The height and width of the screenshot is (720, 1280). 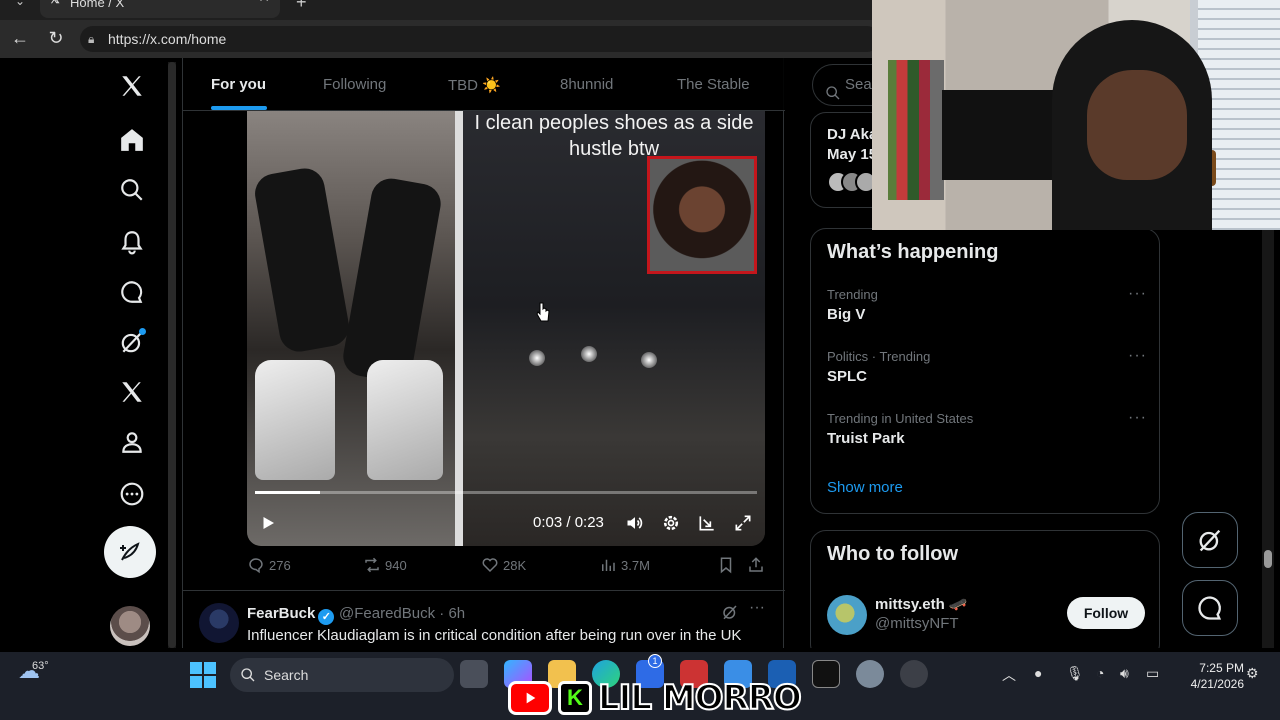 What do you see at coordinates (914, 674) in the screenshot?
I see `app-with-notification-icon` at bounding box center [914, 674].